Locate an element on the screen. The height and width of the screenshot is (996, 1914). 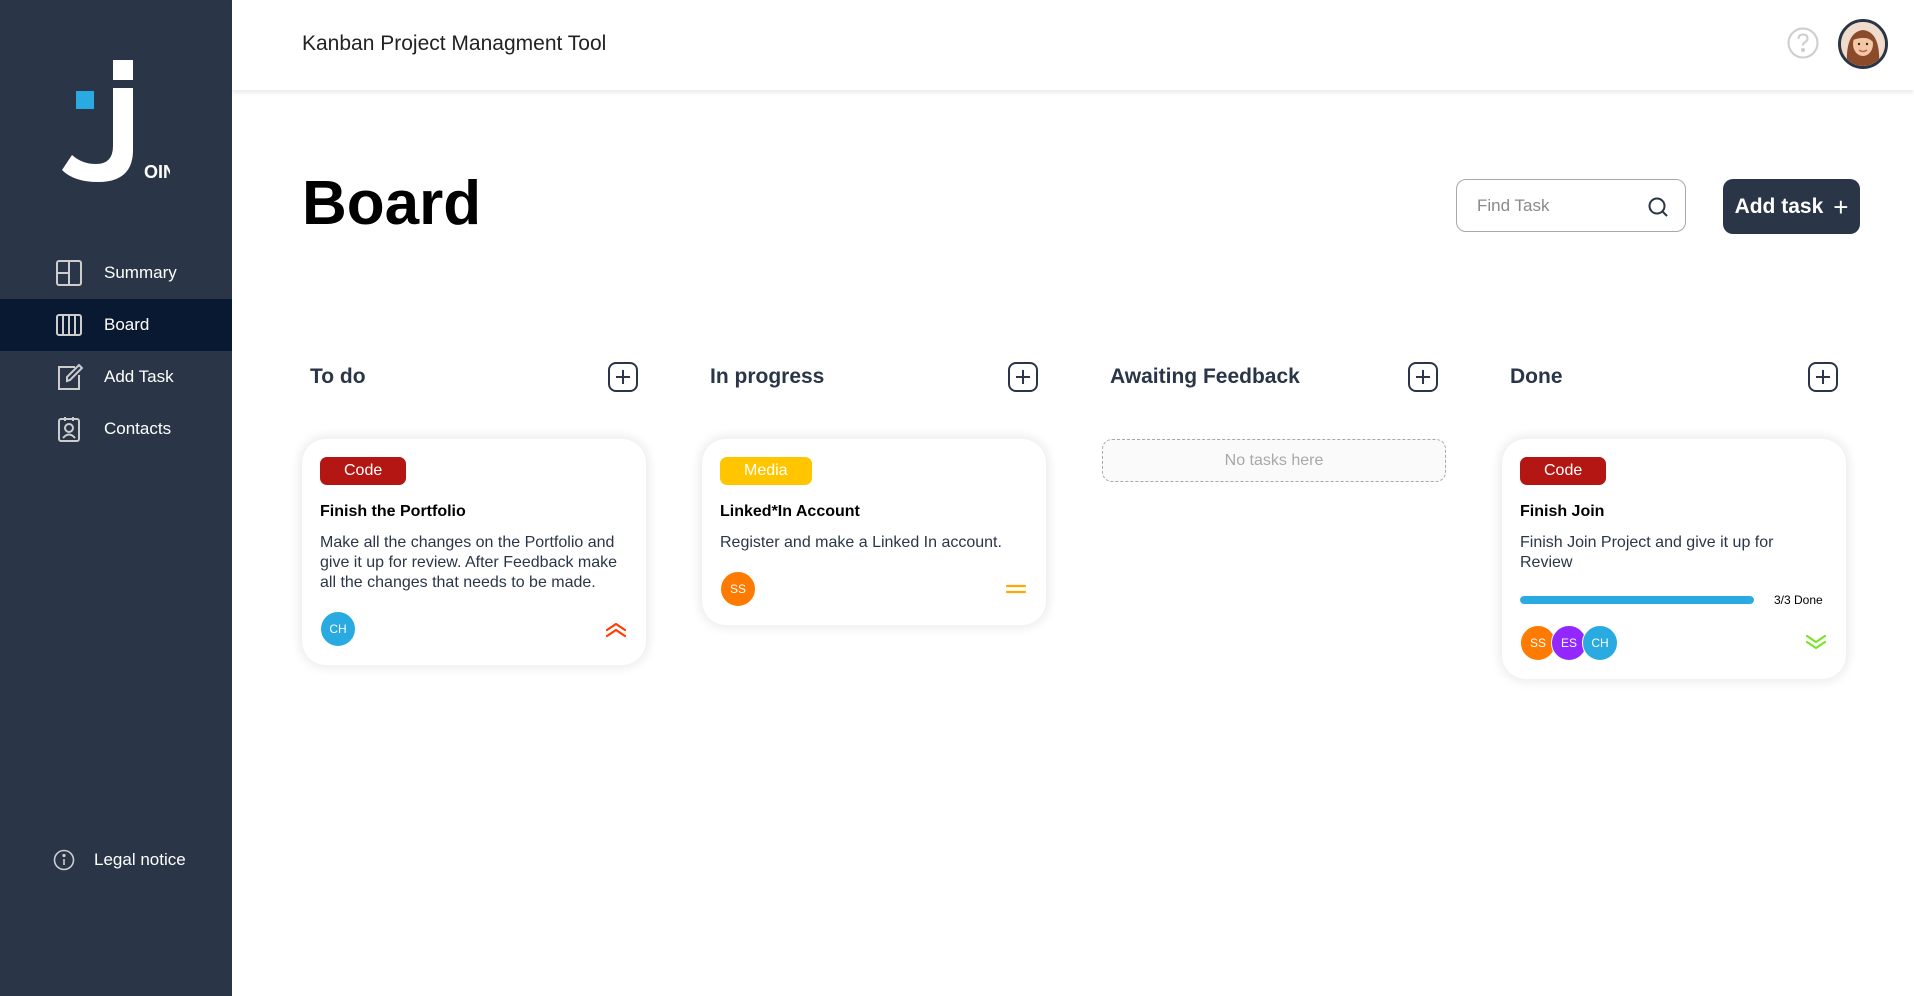
task-footer: SS ES CH is located at coordinates (1674, 643).